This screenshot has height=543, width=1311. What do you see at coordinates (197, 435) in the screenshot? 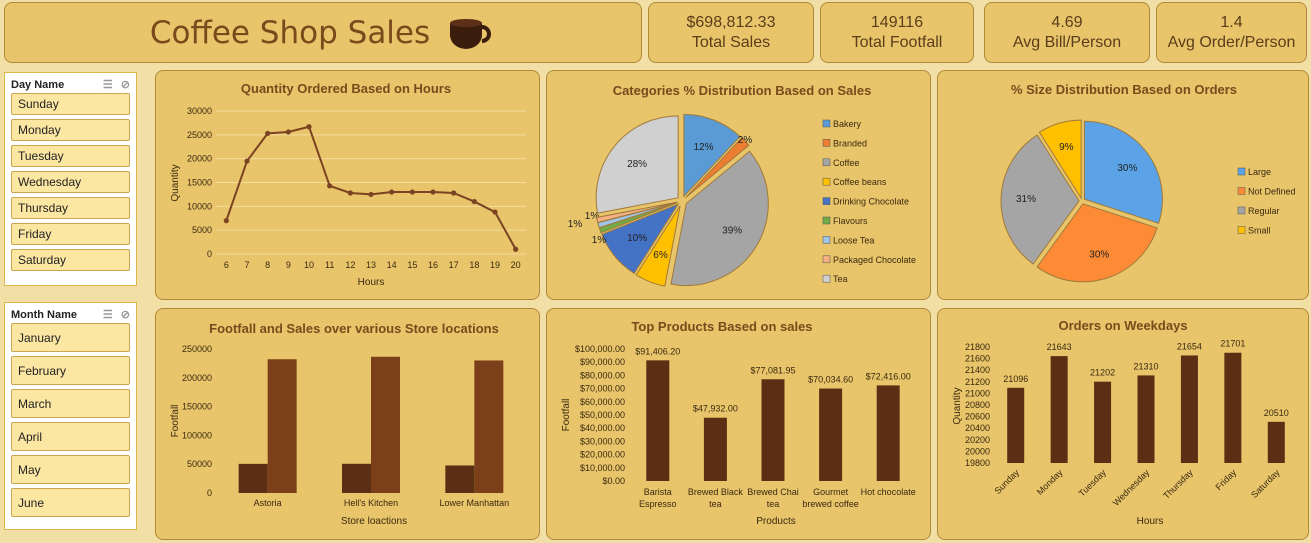
I see `y-tick-label: 100000` at bounding box center [197, 435].